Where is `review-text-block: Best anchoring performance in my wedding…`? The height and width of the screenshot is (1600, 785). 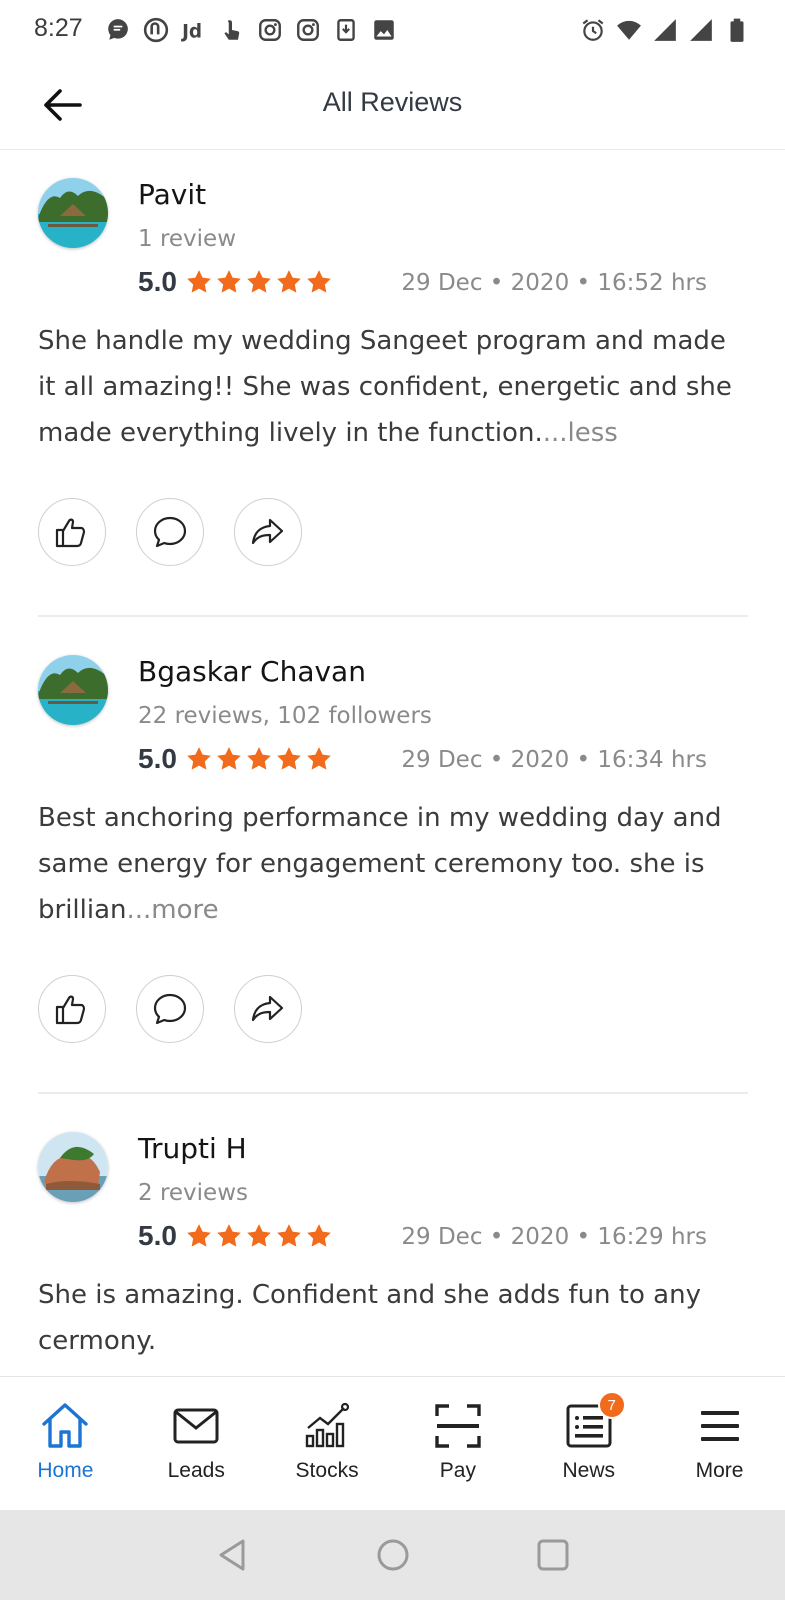 review-text-block: Best anchoring performance in my wedding… is located at coordinates (394, 864).